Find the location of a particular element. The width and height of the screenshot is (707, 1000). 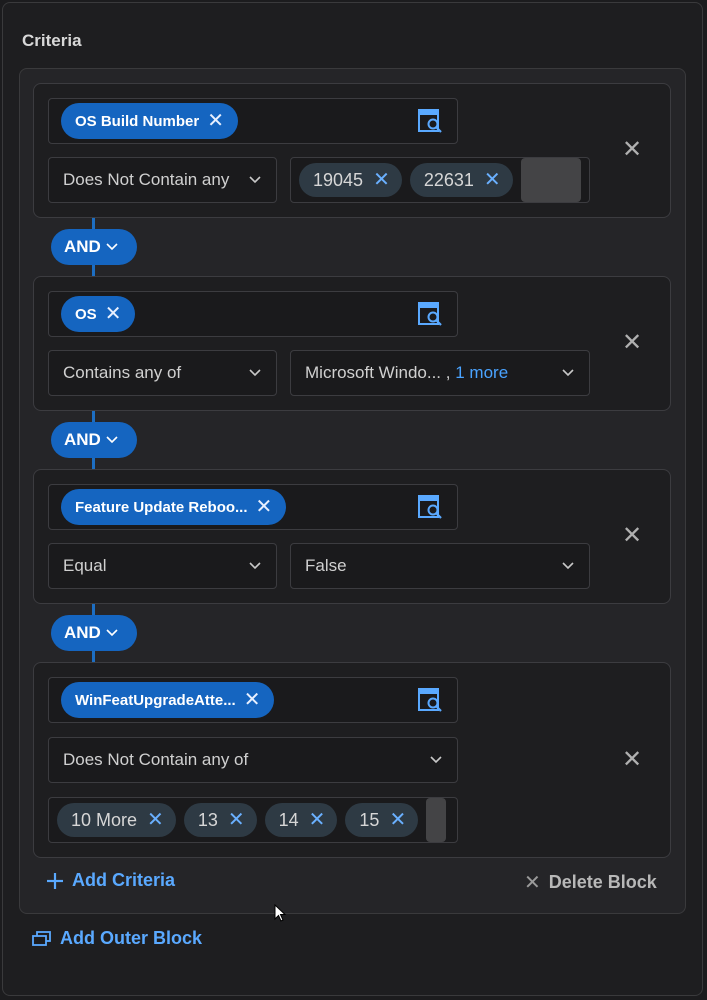

operator-select: Does Not Contain any of is located at coordinates (253, 760).